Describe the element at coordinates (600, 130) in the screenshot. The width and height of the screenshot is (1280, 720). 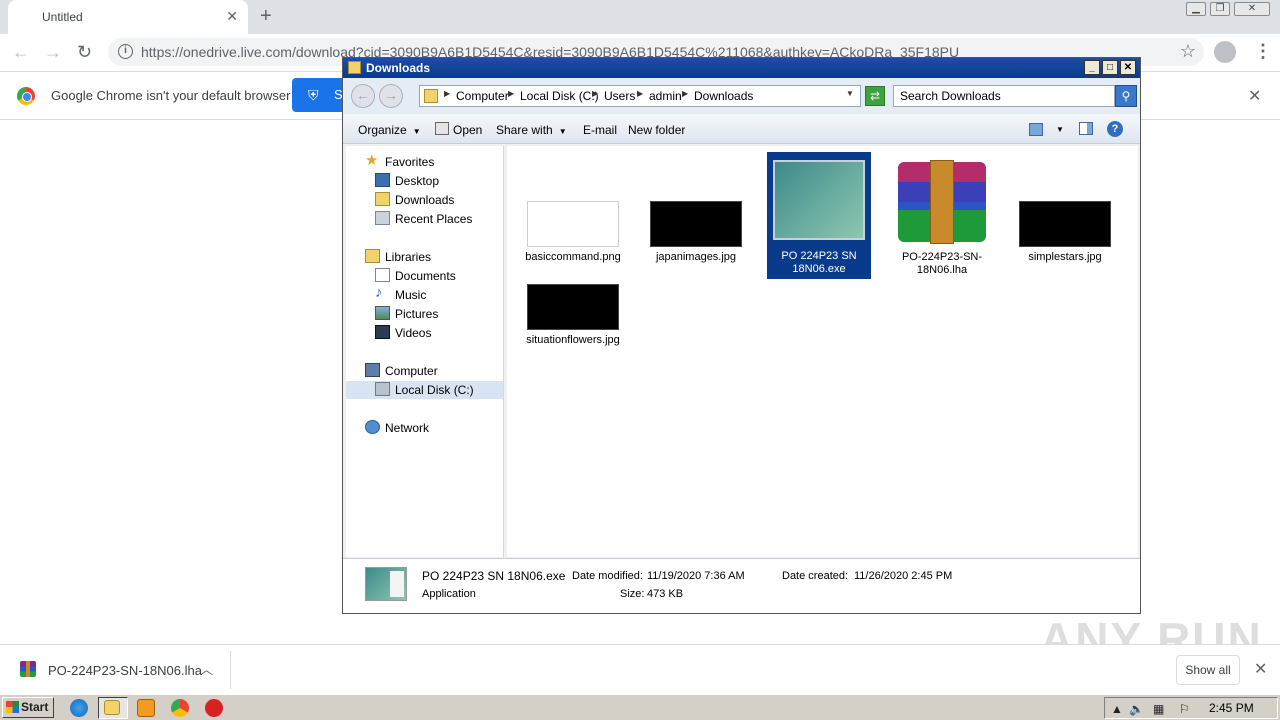
I see `email-button: E-mail` at that location.